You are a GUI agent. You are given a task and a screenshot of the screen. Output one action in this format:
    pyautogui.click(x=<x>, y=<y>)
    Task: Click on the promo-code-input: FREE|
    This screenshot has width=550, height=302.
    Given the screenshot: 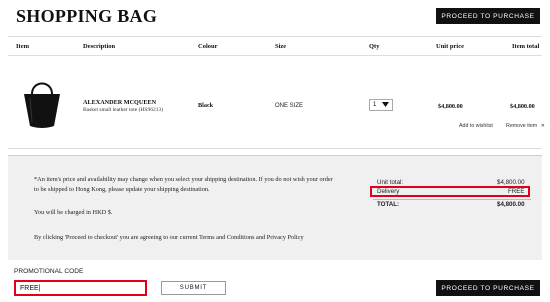 What is the action you would take?
    pyautogui.click(x=80, y=288)
    